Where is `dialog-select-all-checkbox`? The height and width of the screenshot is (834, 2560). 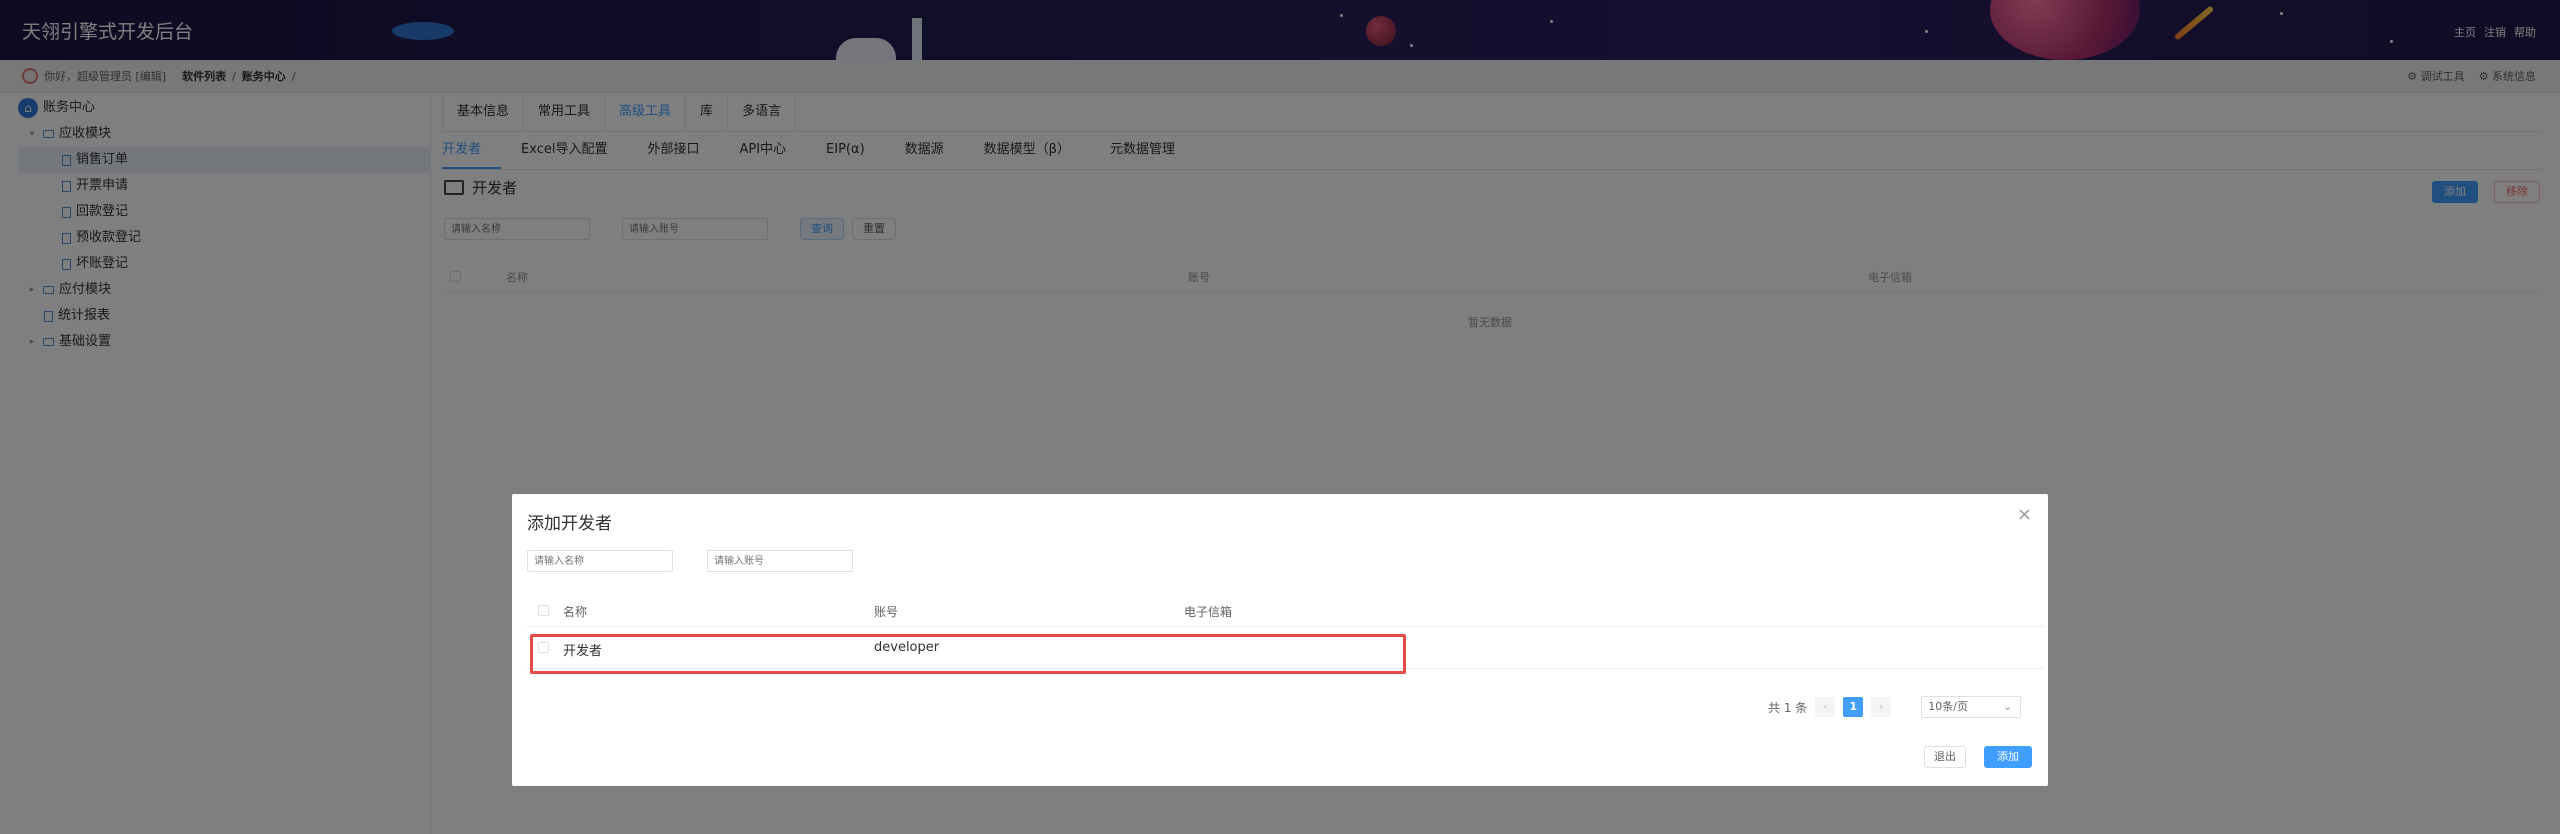 dialog-select-all-checkbox is located at coordinates (543, 610).